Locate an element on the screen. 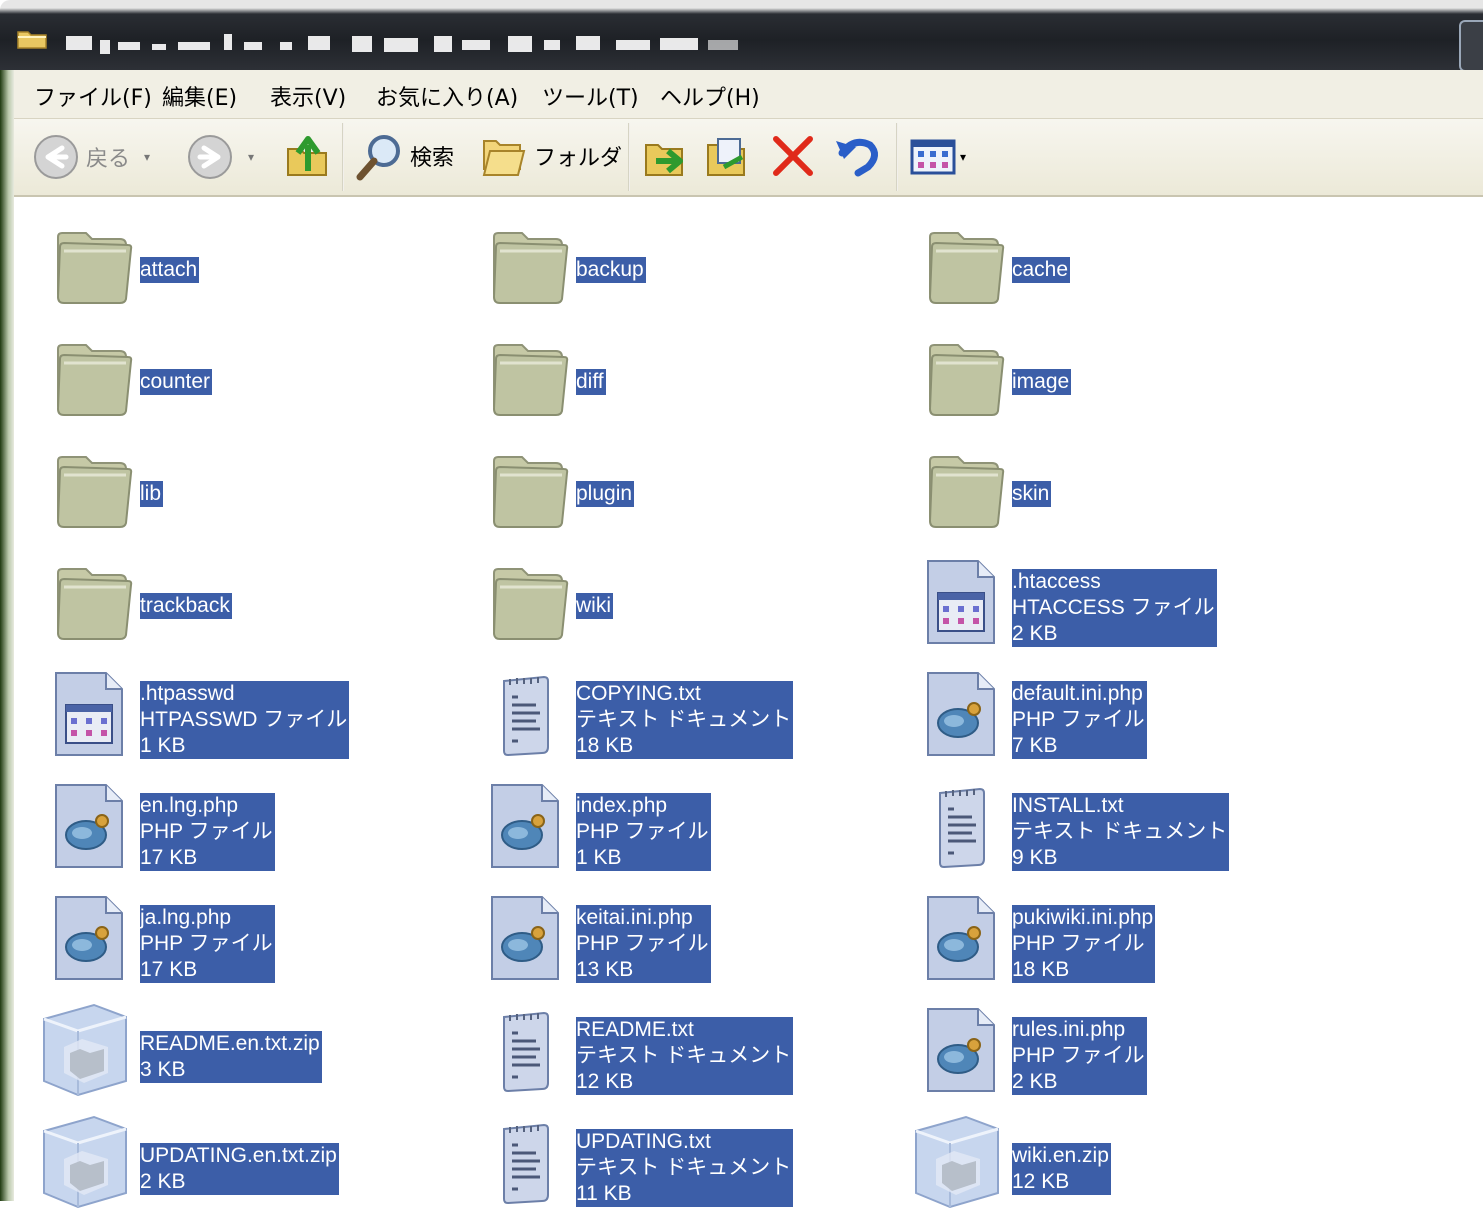 The image size is (1483, 1213). file-item: diff is located at coordinates (680, 375).